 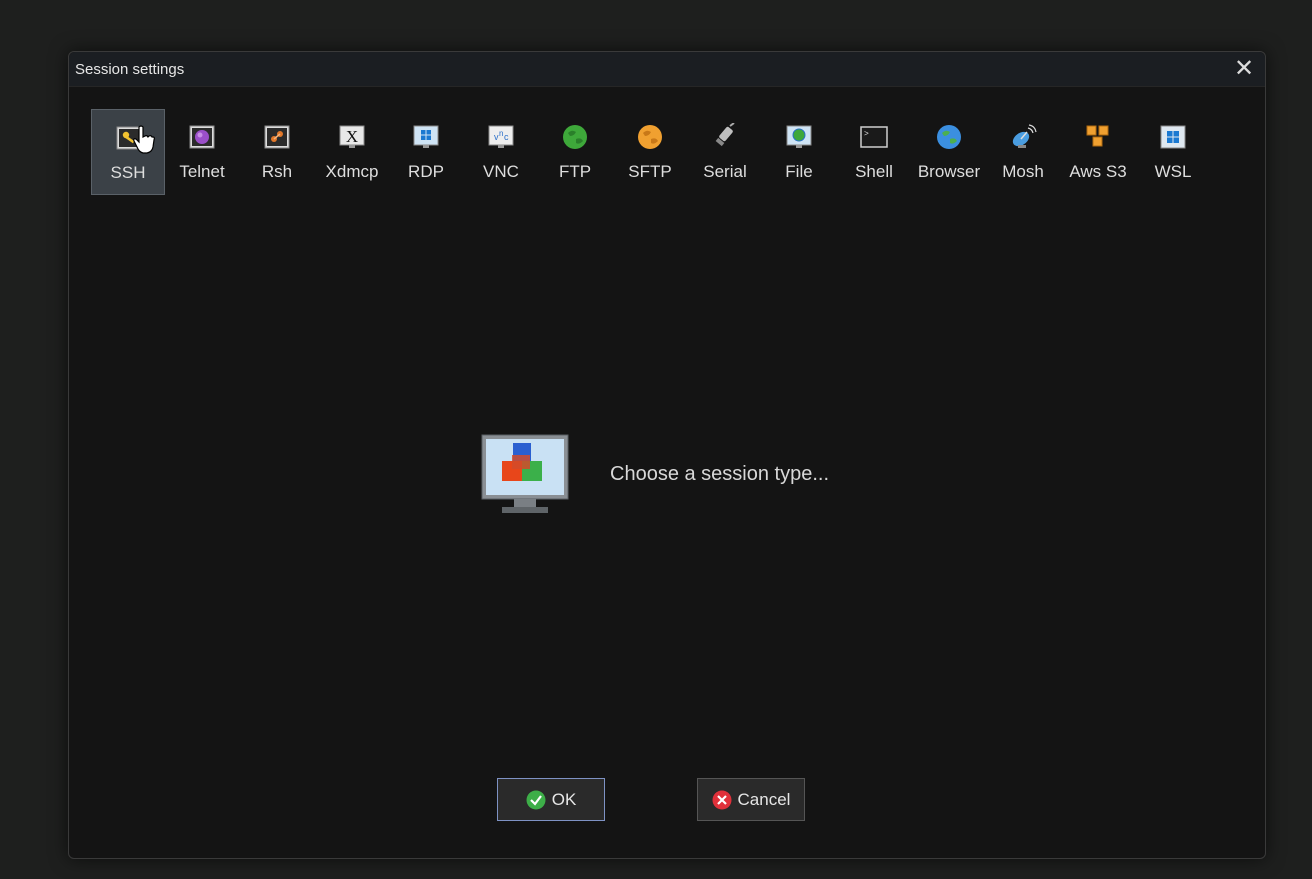 What do you see at coordinates (1173, 171) in the screenshot?
I see `session-type-label: WSL` at bounding box center [1173, 171].